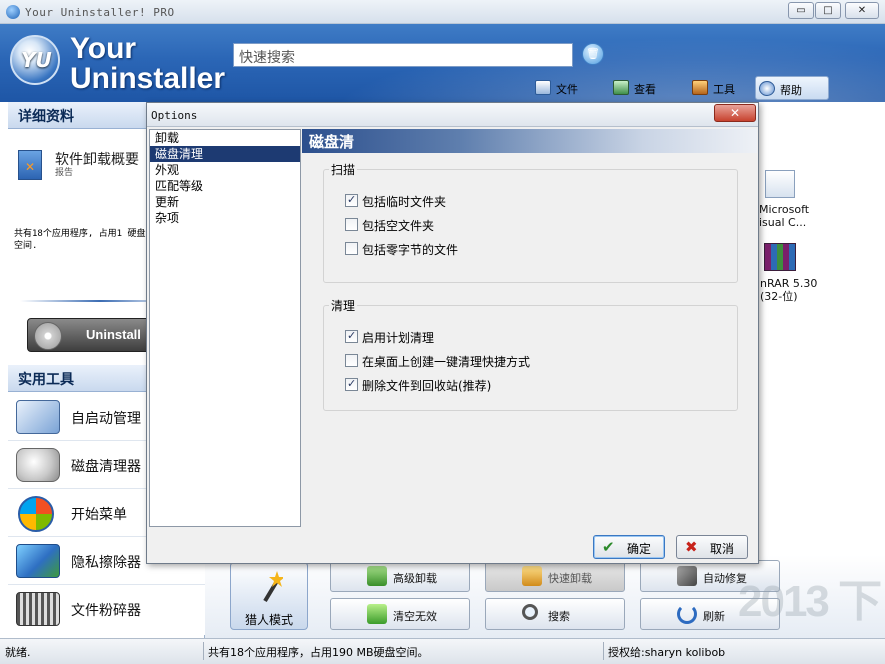  Describe the element at coordinates (687, 576) in the screenshot. I see `autofix-icon` at that location.